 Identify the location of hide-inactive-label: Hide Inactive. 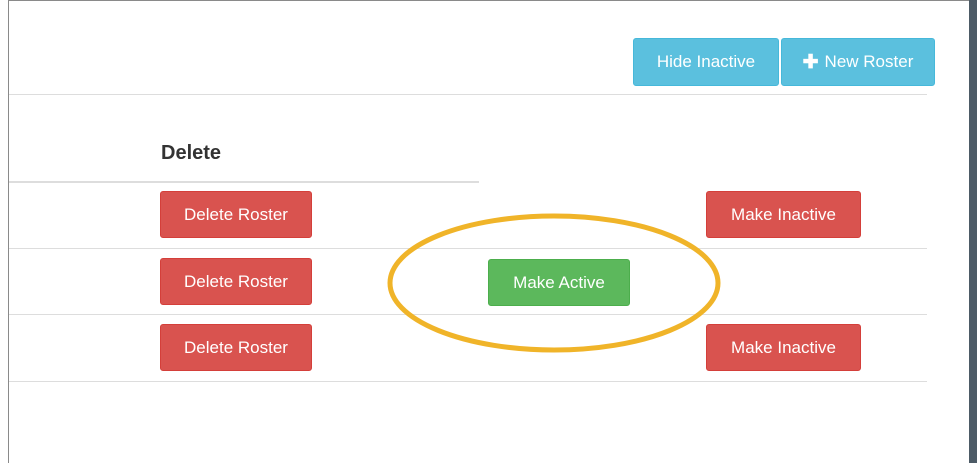
(706, 61).